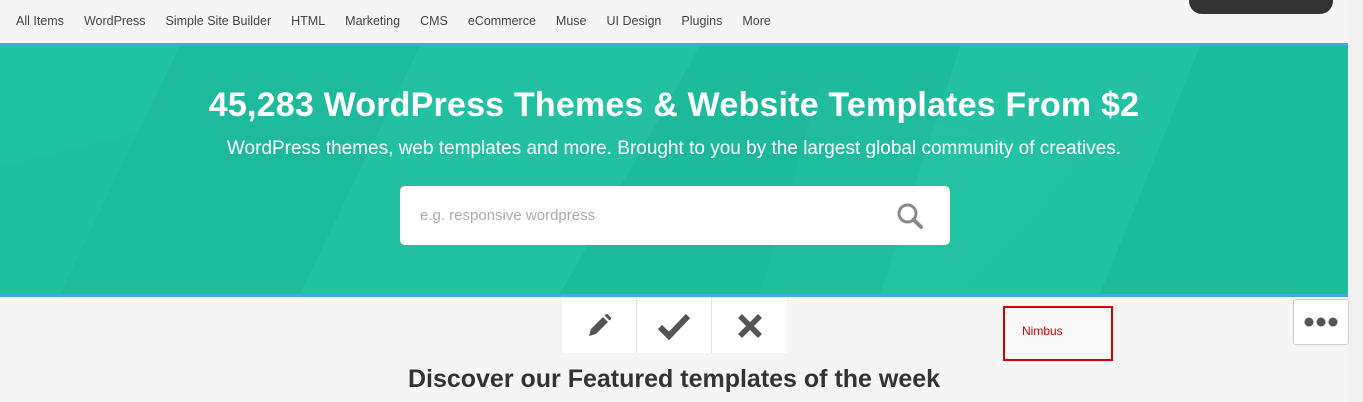 The image size is (1363, 402). I want to click on search-icon, so click(910, 216).